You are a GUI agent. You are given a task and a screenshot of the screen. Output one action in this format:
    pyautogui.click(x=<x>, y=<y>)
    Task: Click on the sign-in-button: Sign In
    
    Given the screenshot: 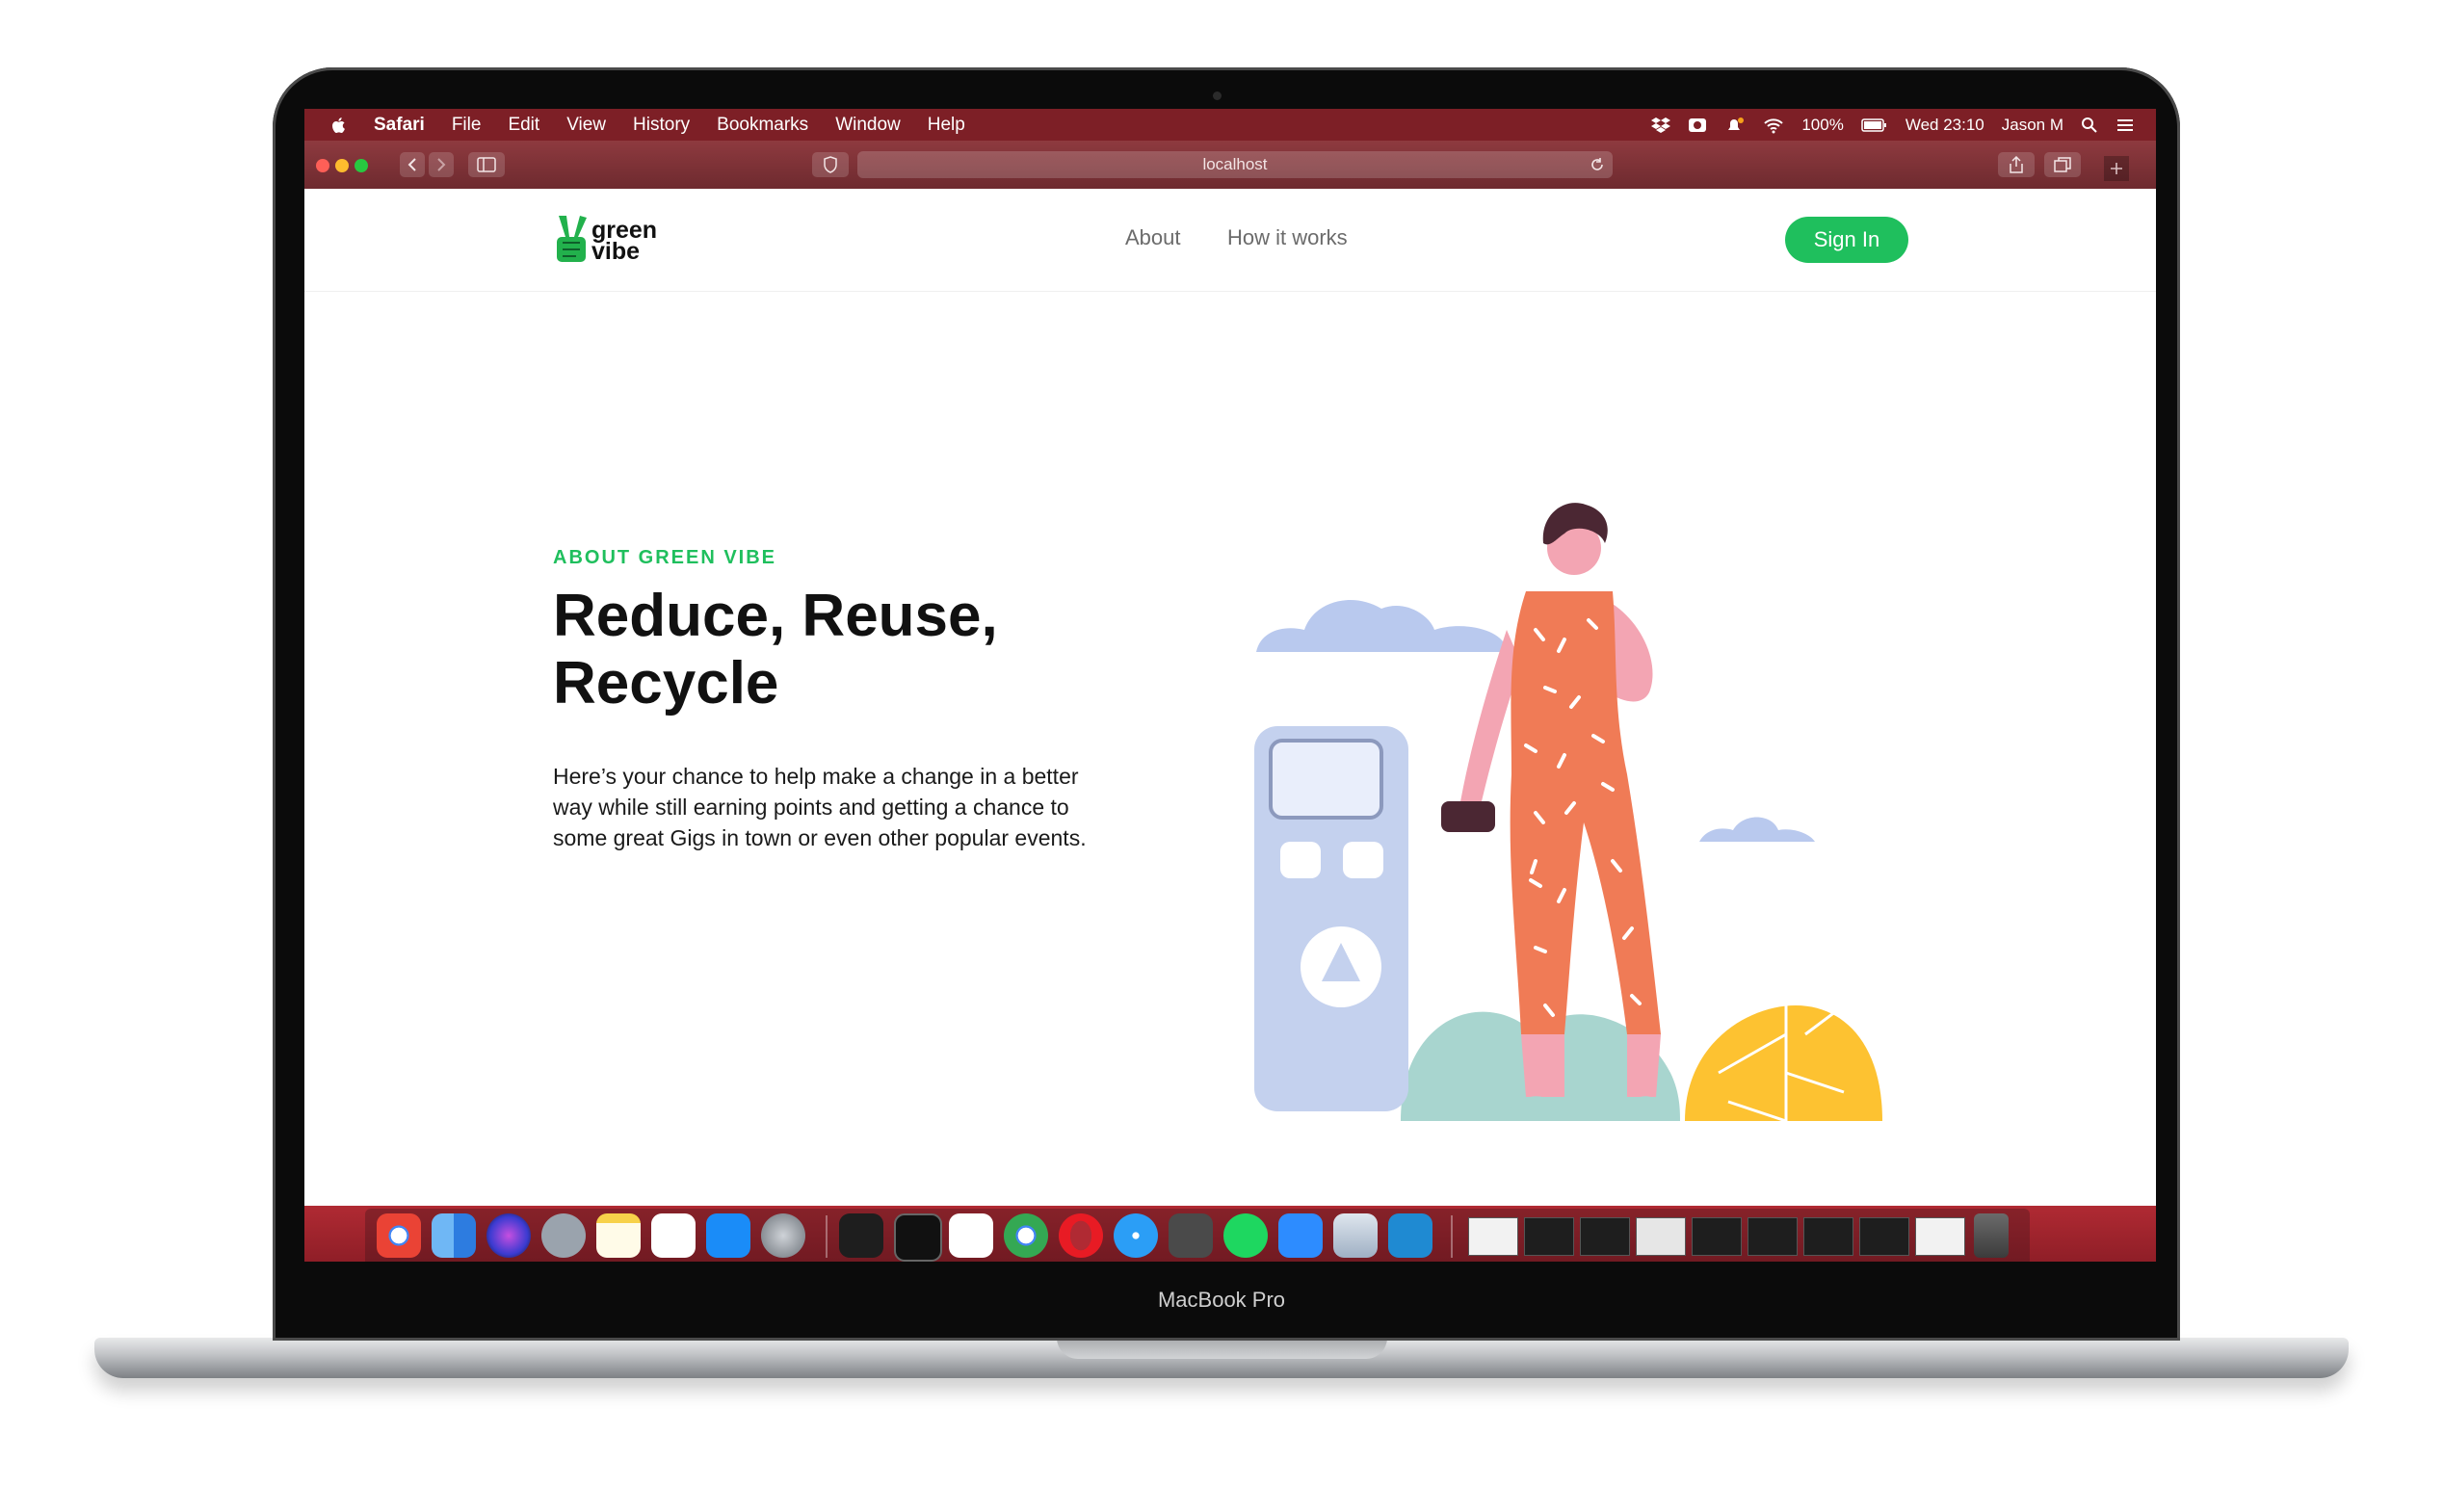 What is the action you would take?
    pyautogui.click(x=1846, y=240)
    